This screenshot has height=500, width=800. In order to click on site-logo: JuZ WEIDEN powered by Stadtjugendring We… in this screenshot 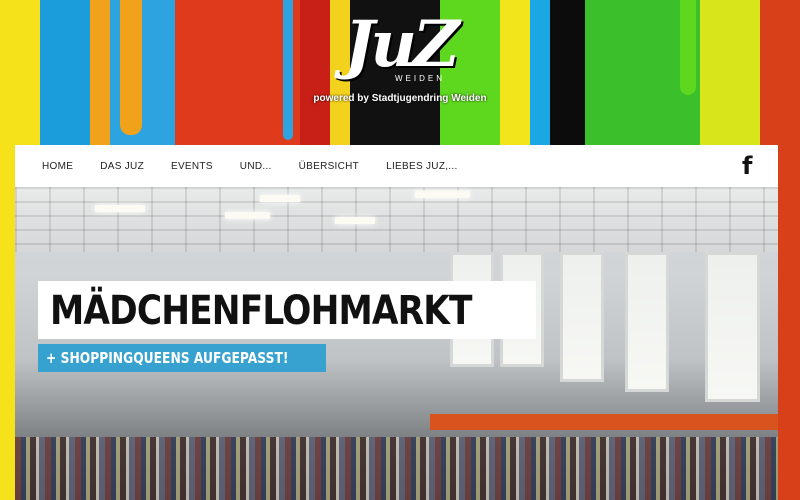, I will do `click(400, 65)`.